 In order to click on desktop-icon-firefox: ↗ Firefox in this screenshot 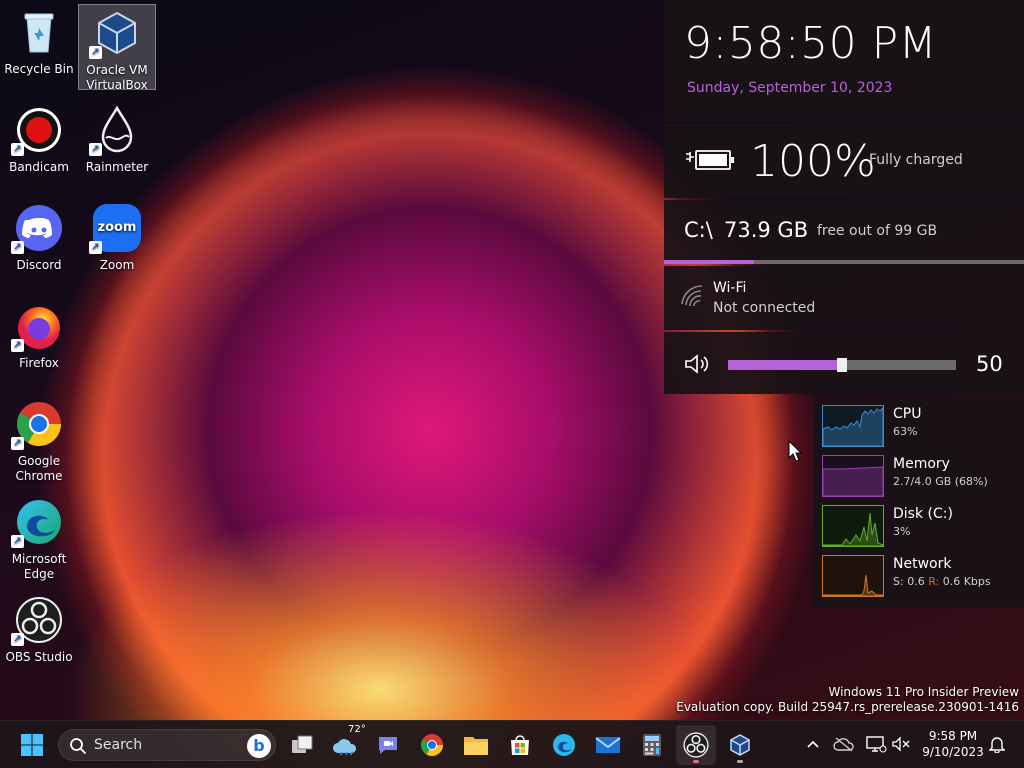, I will do `click(39, 339)`.